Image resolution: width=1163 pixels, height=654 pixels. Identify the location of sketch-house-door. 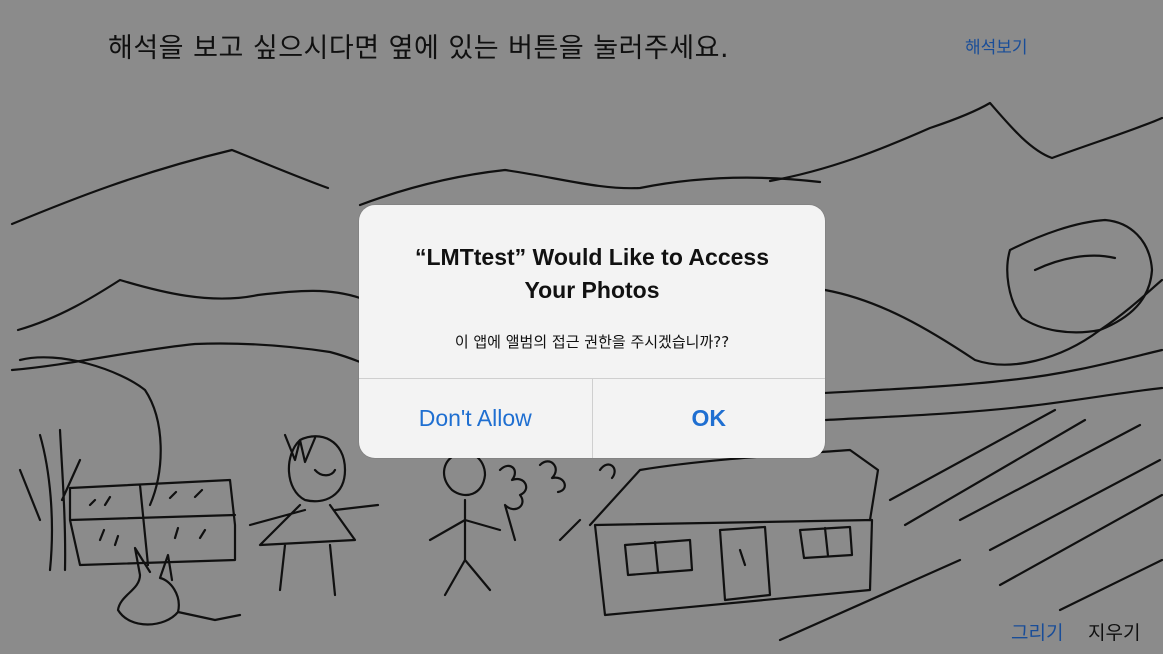
(745, 563).